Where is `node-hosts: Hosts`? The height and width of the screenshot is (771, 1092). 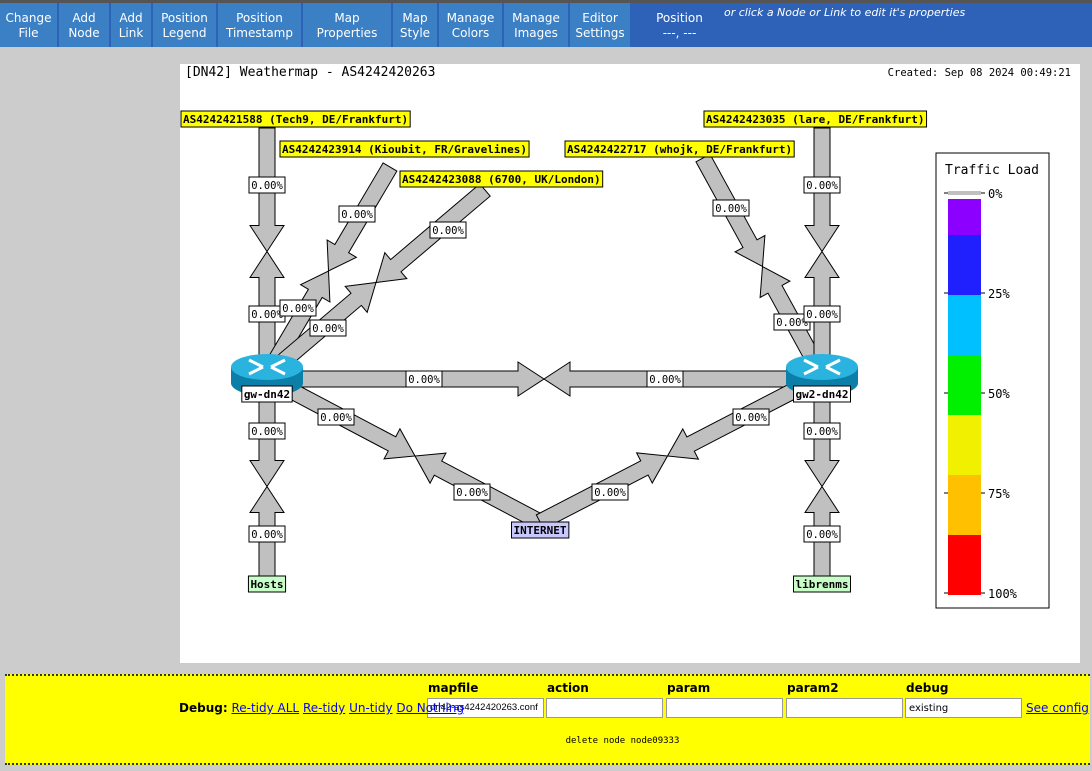
node-hosts: Hosts is located at coordinates (267, 584).